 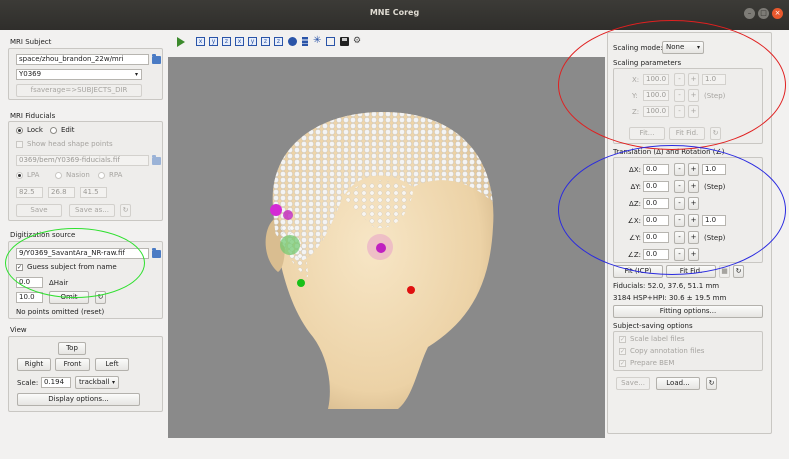 What do you see at coordinates (653, 326) in the screenshot?
I see `subject-saving-title: Subject-saving options` at bounding box center [653, 326].